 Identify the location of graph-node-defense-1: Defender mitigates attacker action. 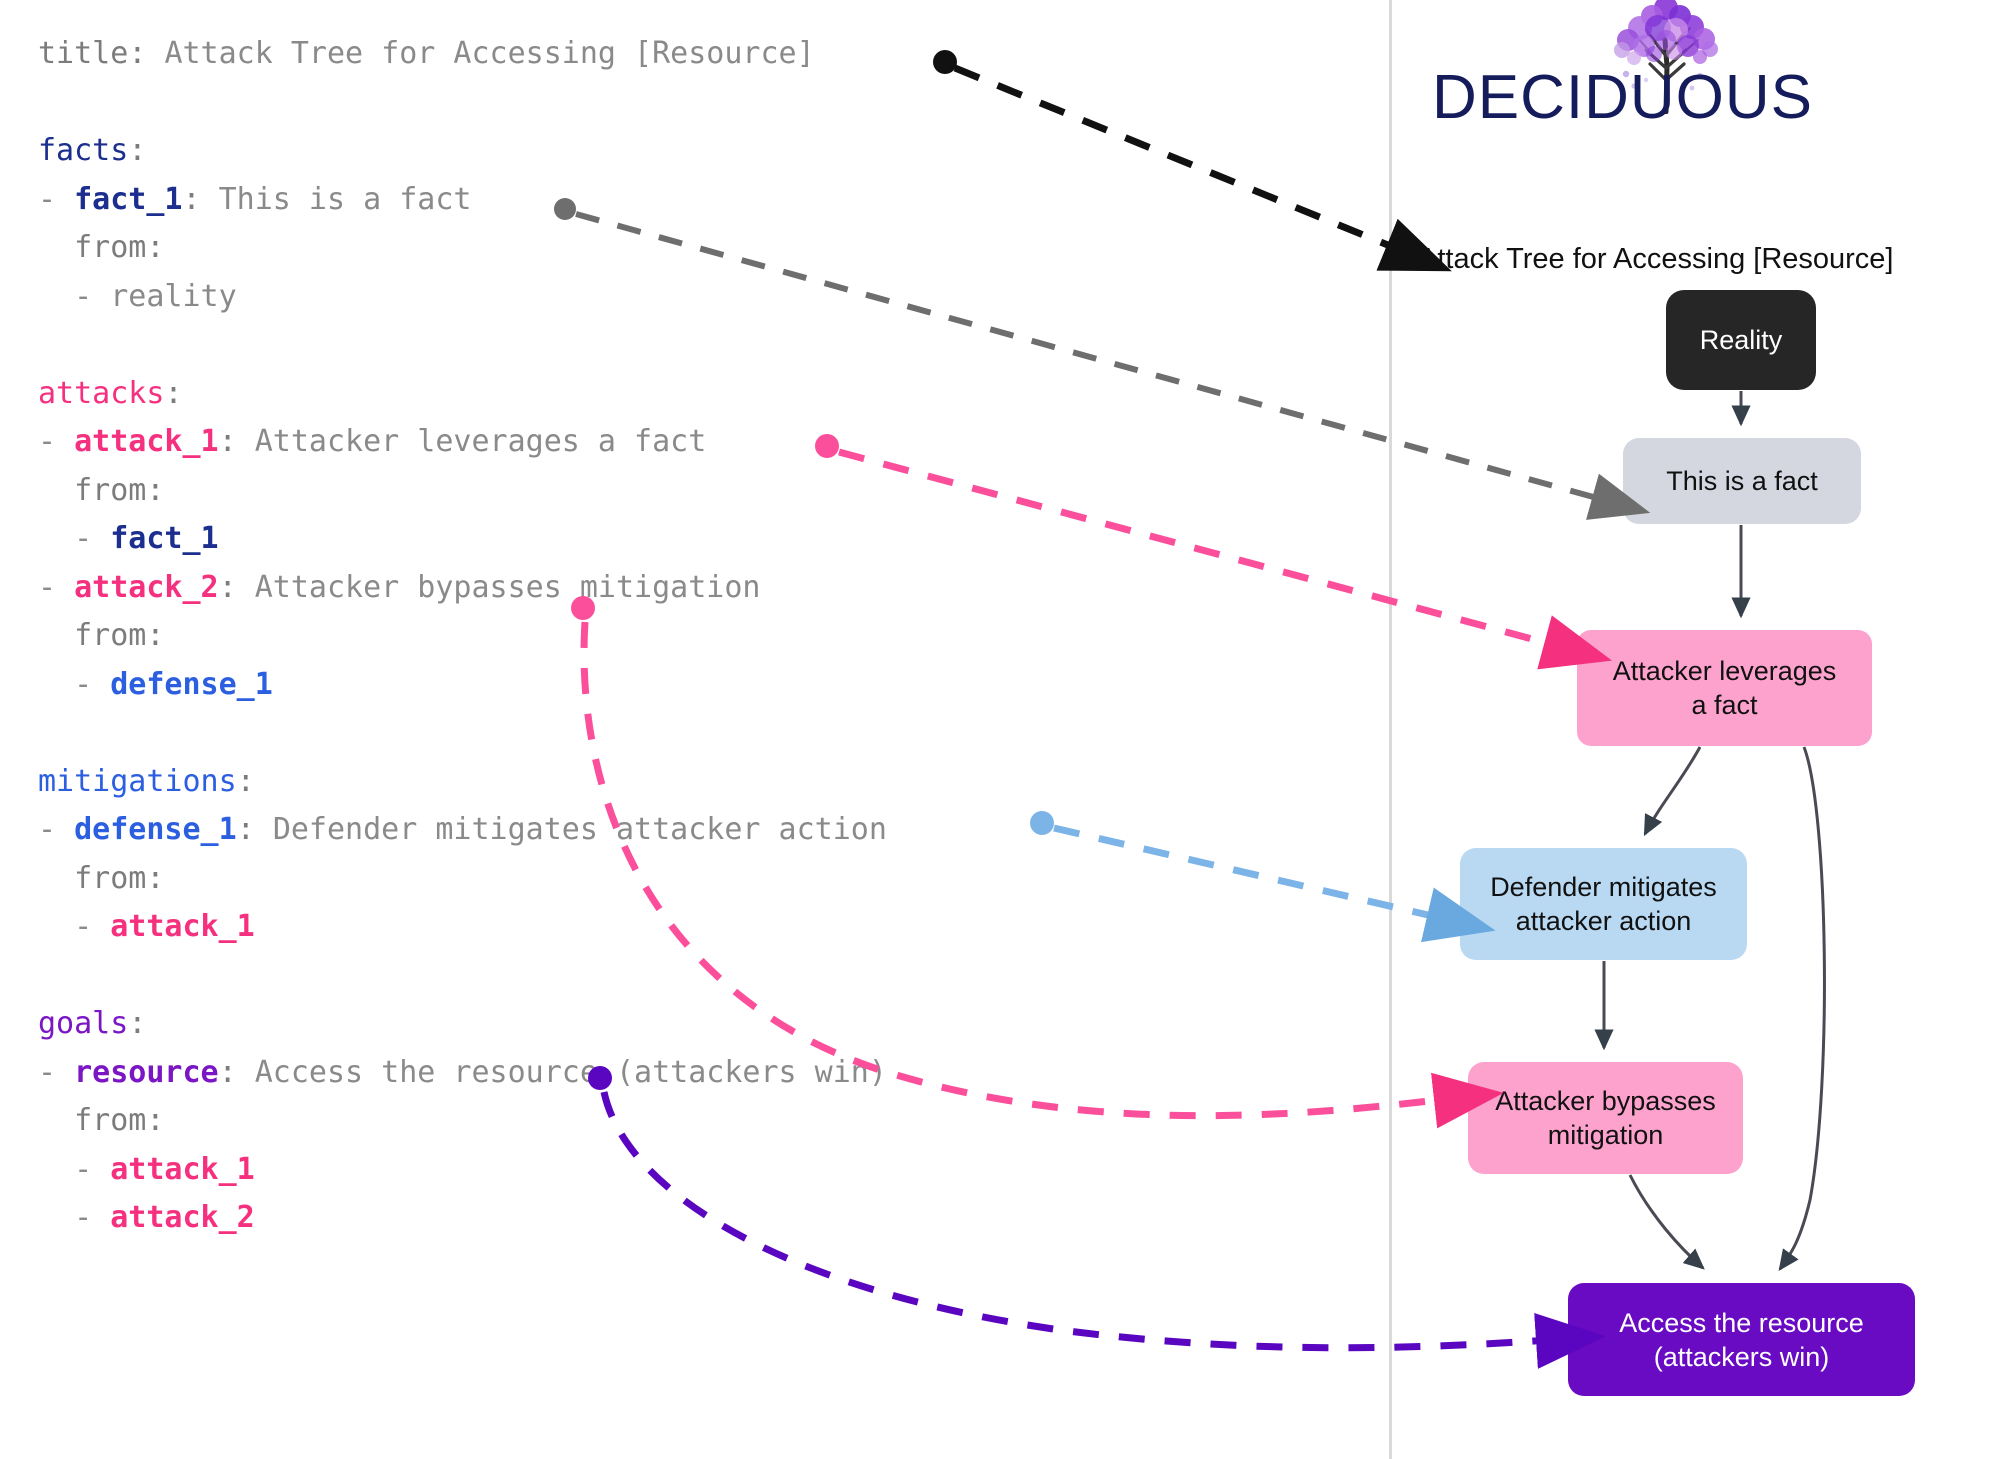
(1603, 904).